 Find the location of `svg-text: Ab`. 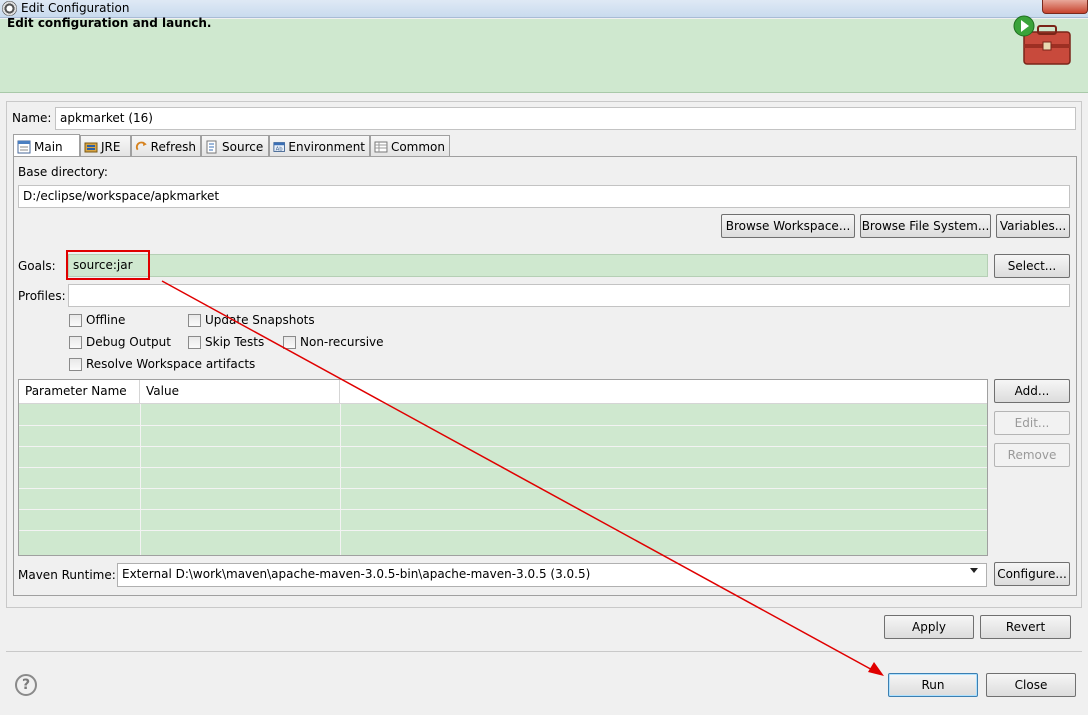

svg-text: Ab is located at coordinates (280, 150).